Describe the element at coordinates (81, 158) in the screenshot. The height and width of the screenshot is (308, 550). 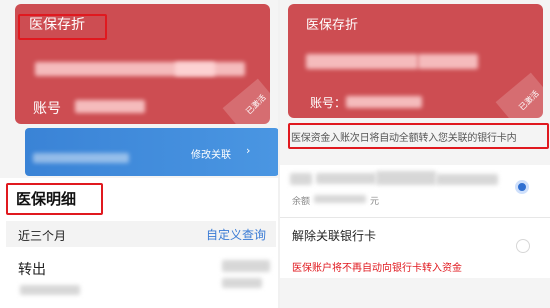
I see `blurred-banner-text` at that location.